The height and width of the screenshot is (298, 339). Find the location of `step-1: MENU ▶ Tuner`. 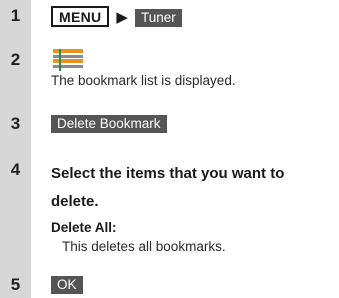

step-1: MENU ▶ Tuner is located at coordinates (116, 16).